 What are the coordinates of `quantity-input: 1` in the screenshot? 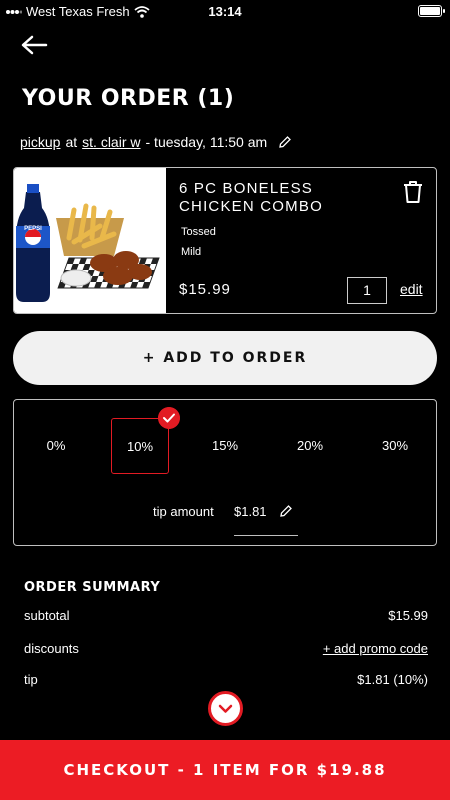 It's located at (367, 290).